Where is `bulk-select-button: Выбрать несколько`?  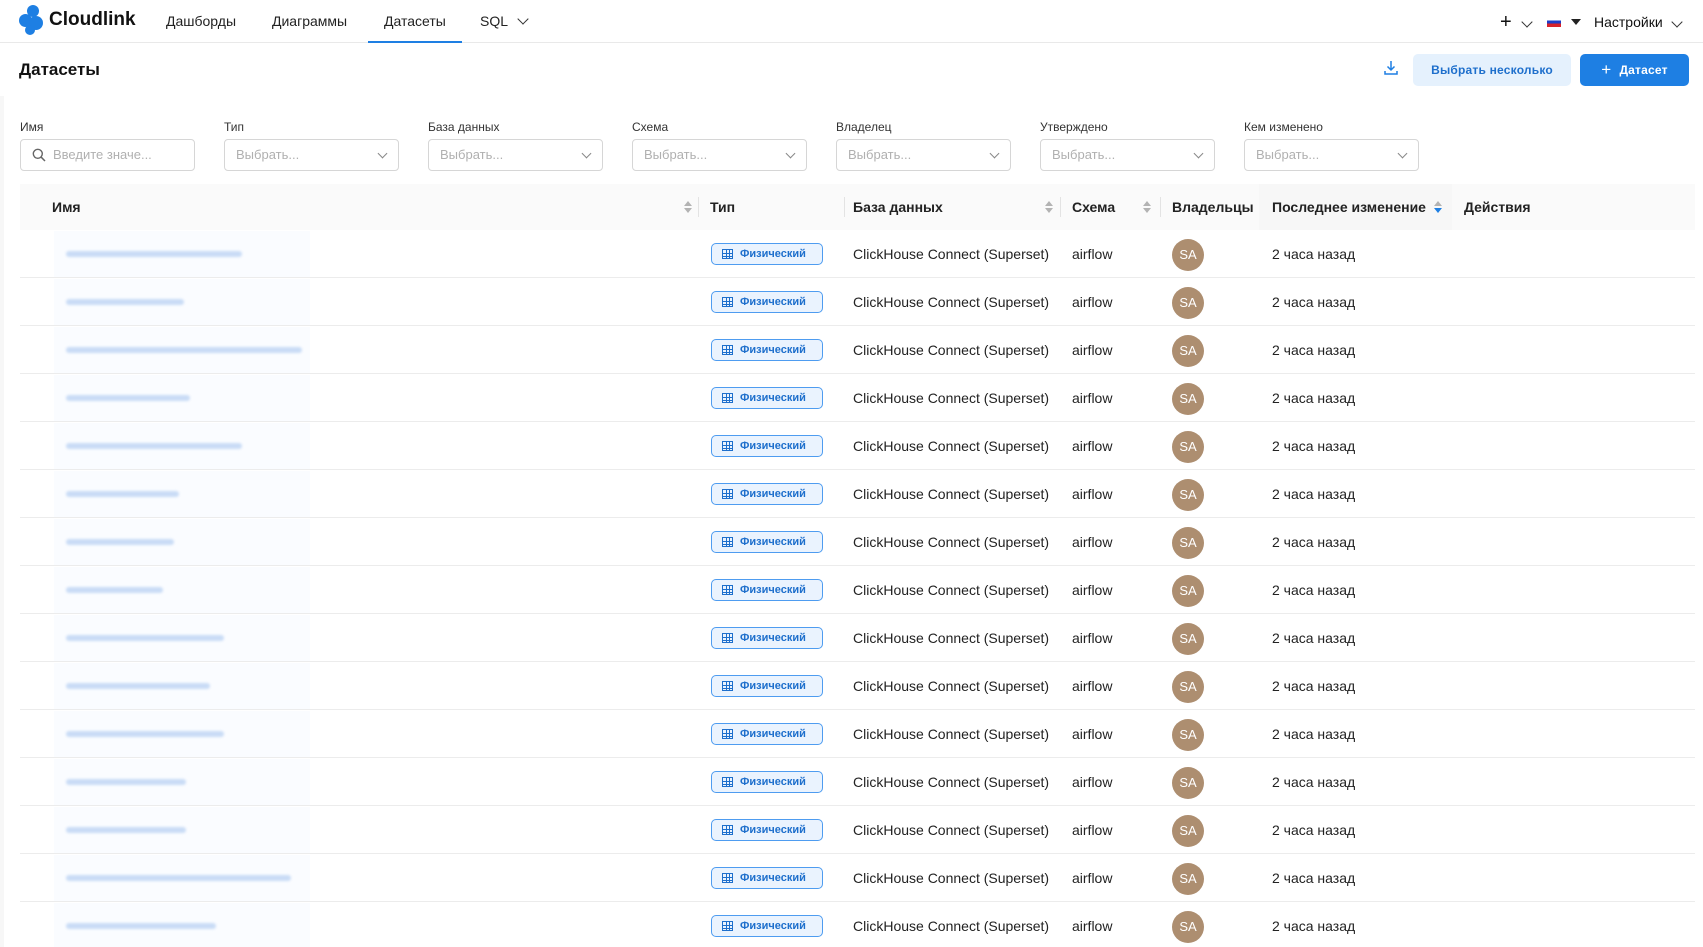 bulk-select-button: Выбрать несколько is located at coordinates (1492, 70).